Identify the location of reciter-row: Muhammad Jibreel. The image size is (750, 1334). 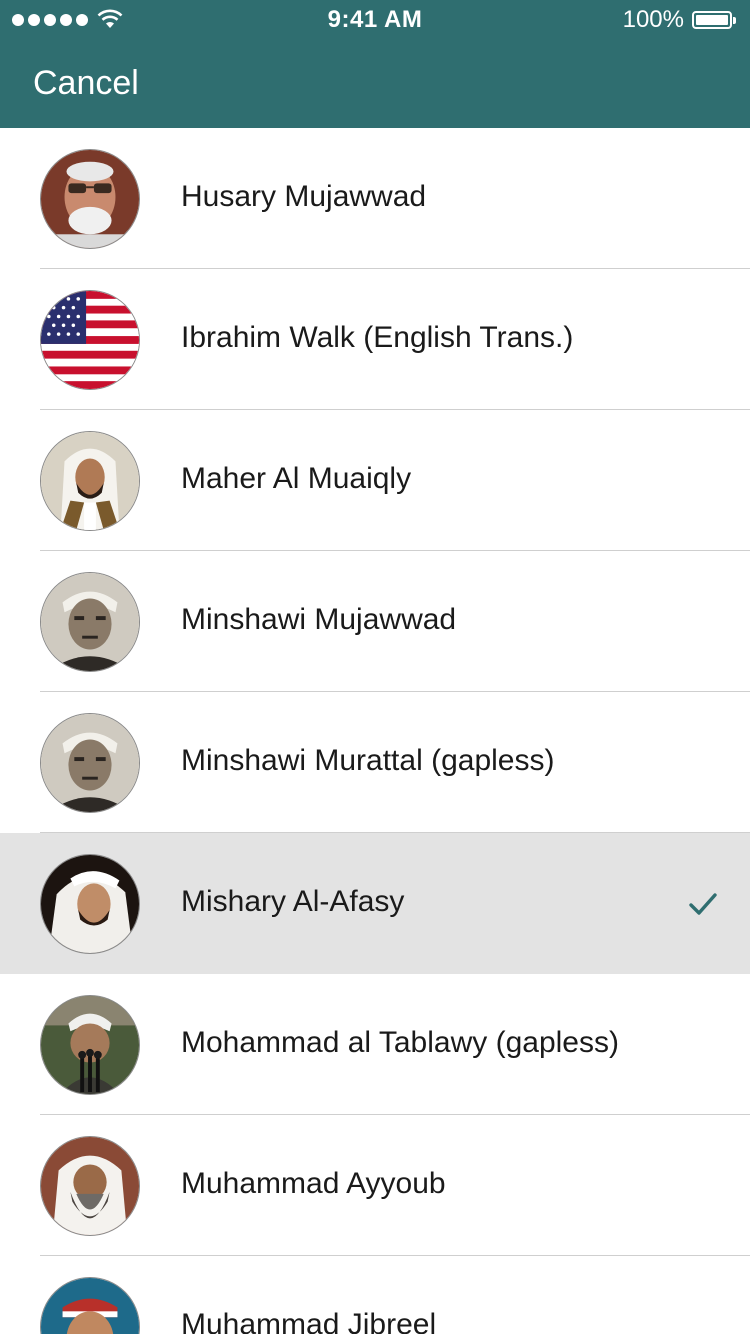
(375, 1295).